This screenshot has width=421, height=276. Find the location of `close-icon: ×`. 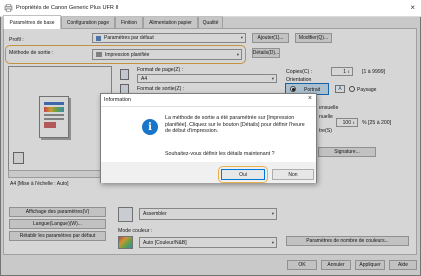

close-icon: × is located at coordinates (412, 7).